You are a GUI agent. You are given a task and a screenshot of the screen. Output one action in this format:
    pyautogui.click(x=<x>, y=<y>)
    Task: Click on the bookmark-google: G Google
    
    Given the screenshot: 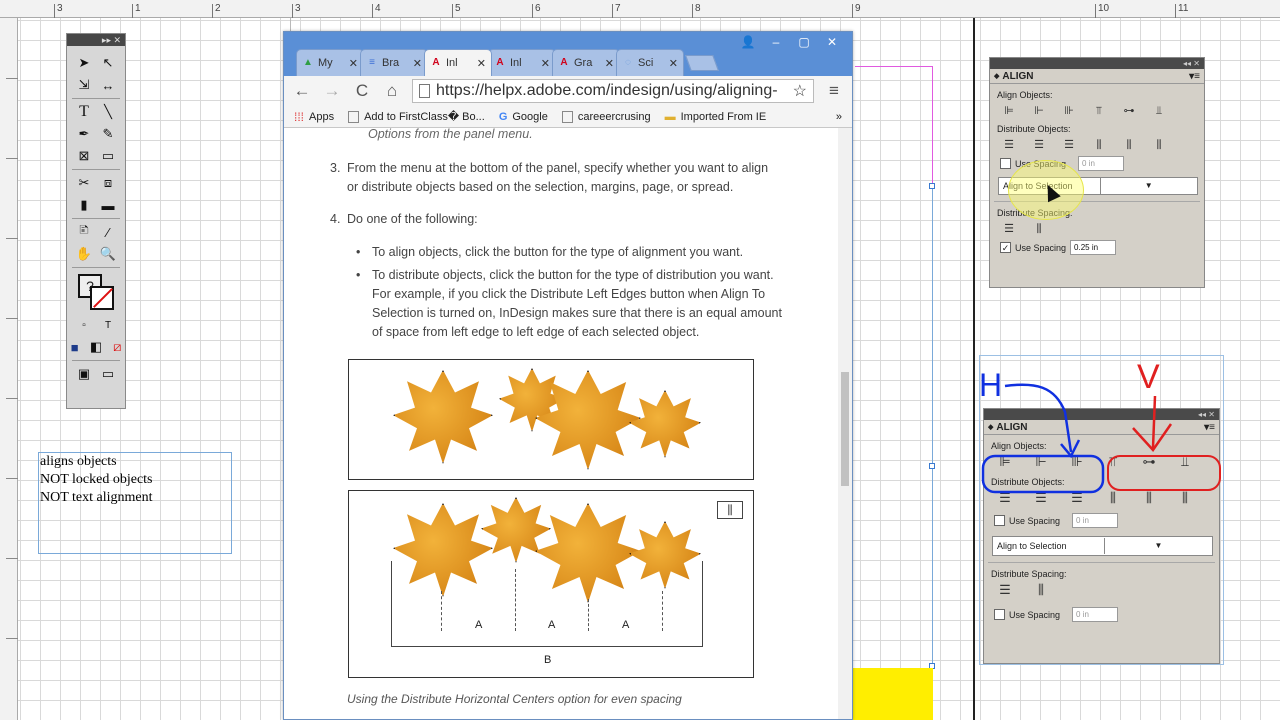 What is the action you would take?
    pyautogui.click(x=523, y=117)
    